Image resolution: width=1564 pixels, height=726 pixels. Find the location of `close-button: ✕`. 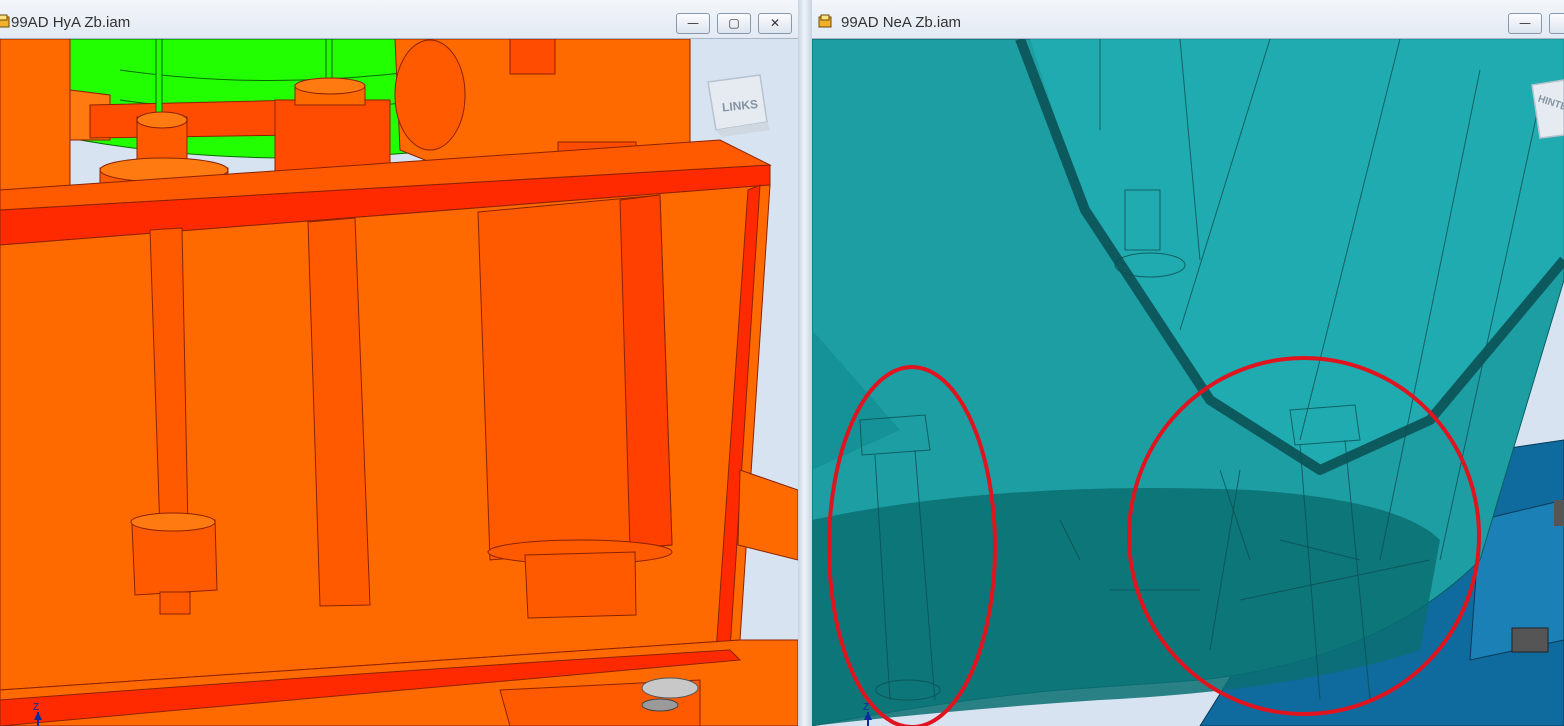

close-button: ✕ is located at coordinates (775, 23).